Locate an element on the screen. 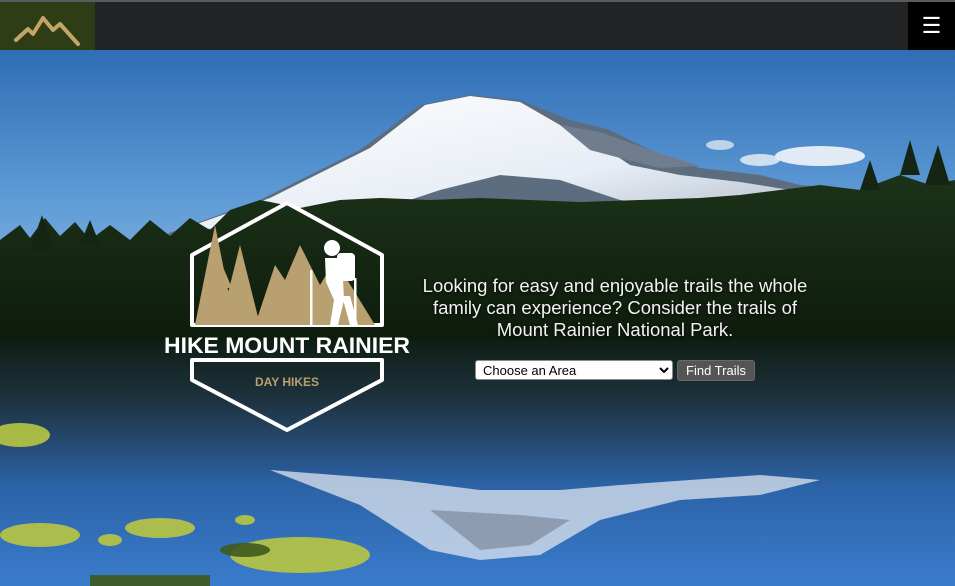 The height and width of the screenshot is (586, 955). badge-subtitle: DAY HIKES is located at coordinates (287, 382).